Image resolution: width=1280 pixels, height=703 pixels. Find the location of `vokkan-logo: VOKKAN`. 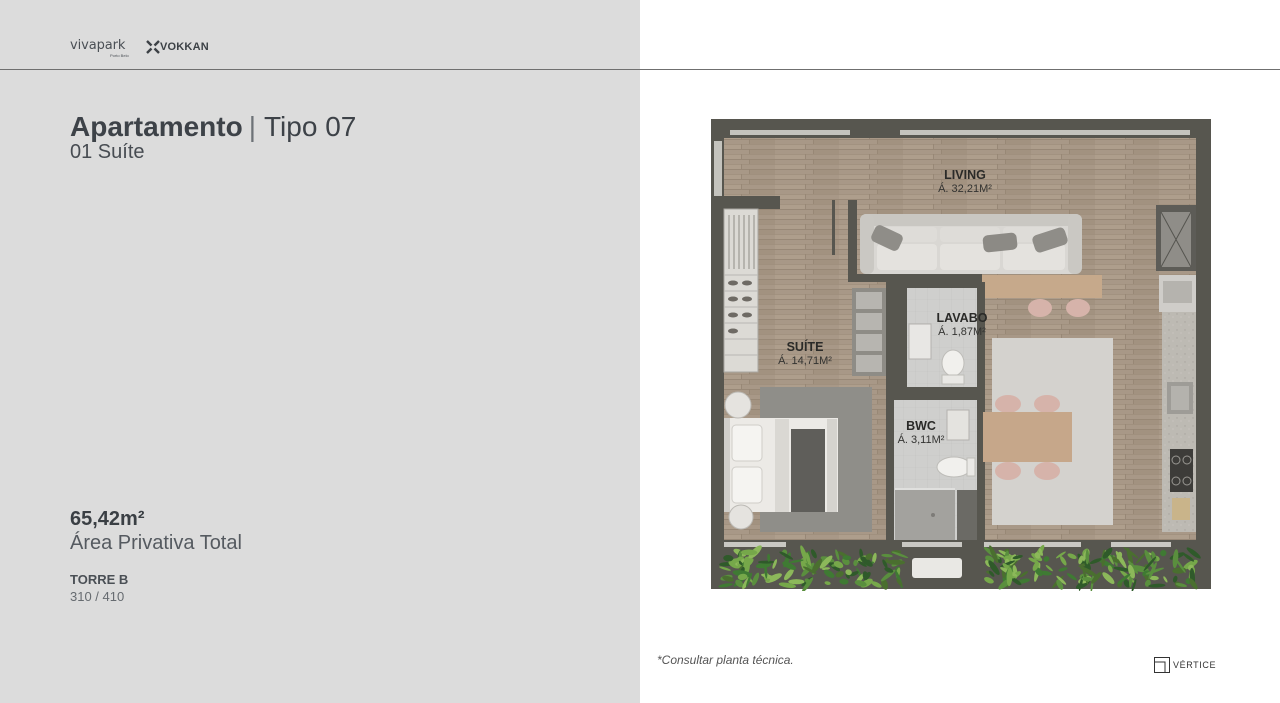

vokkan-logo: VOKKAN is located at coordinates (184, 47).